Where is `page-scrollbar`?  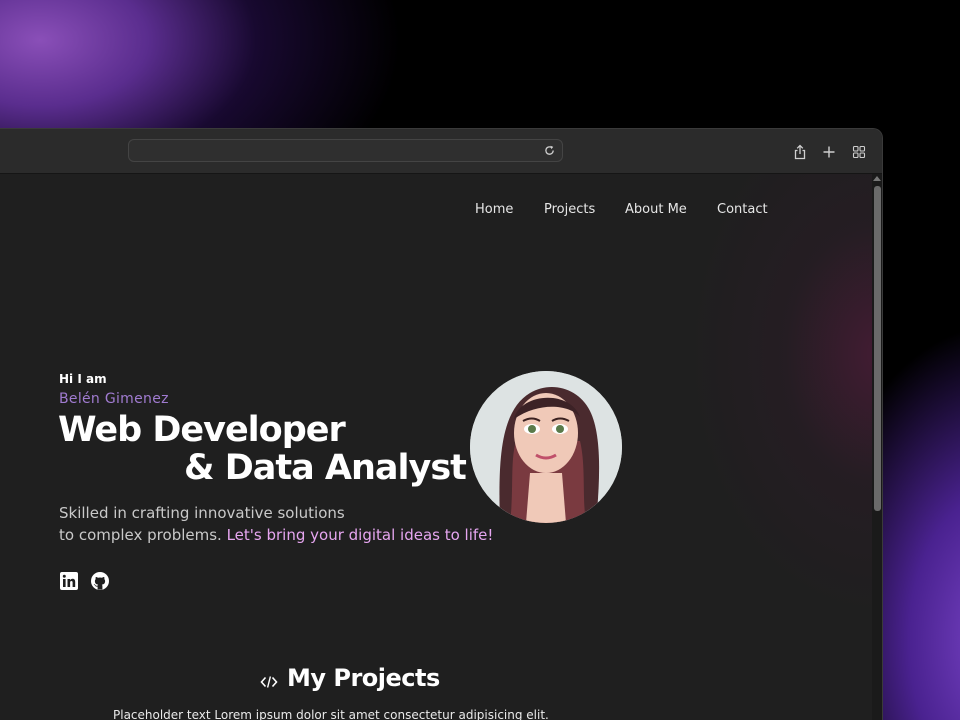
page-scrollbar is located at coordinates (877, 447).